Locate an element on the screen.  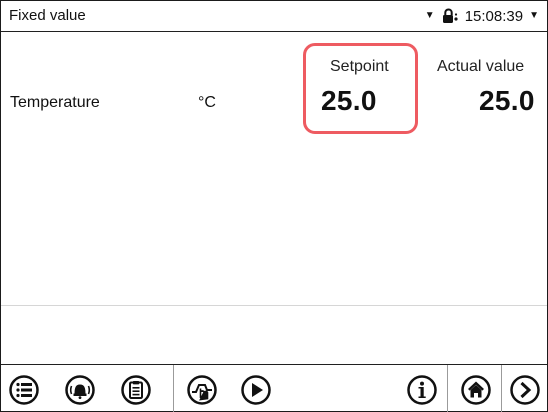
alarm-icon is located at coordinates (80, 390).